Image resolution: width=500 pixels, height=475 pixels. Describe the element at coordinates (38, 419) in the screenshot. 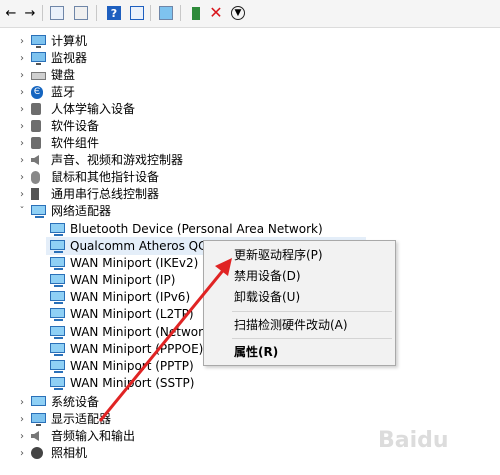

I see `display-adapter-icon` at that location.